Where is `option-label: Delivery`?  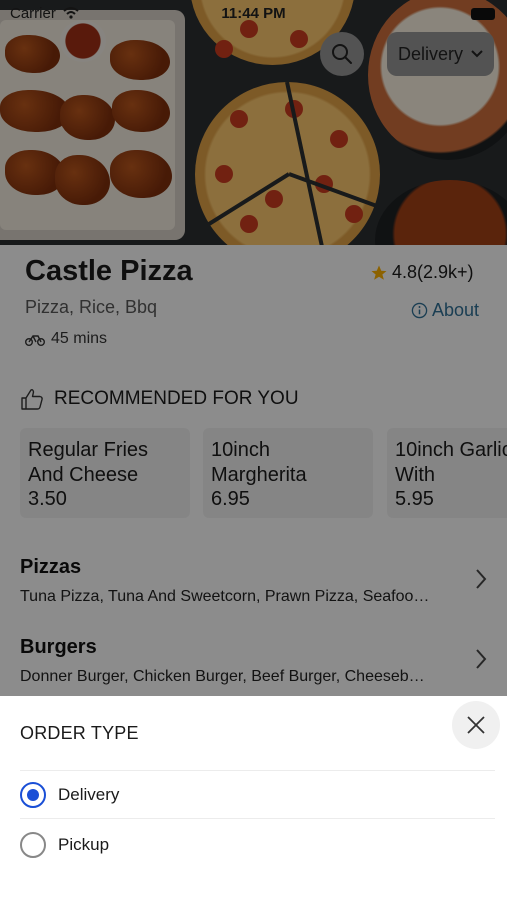
option-label: Delivery is located at coordinates (89, 794).